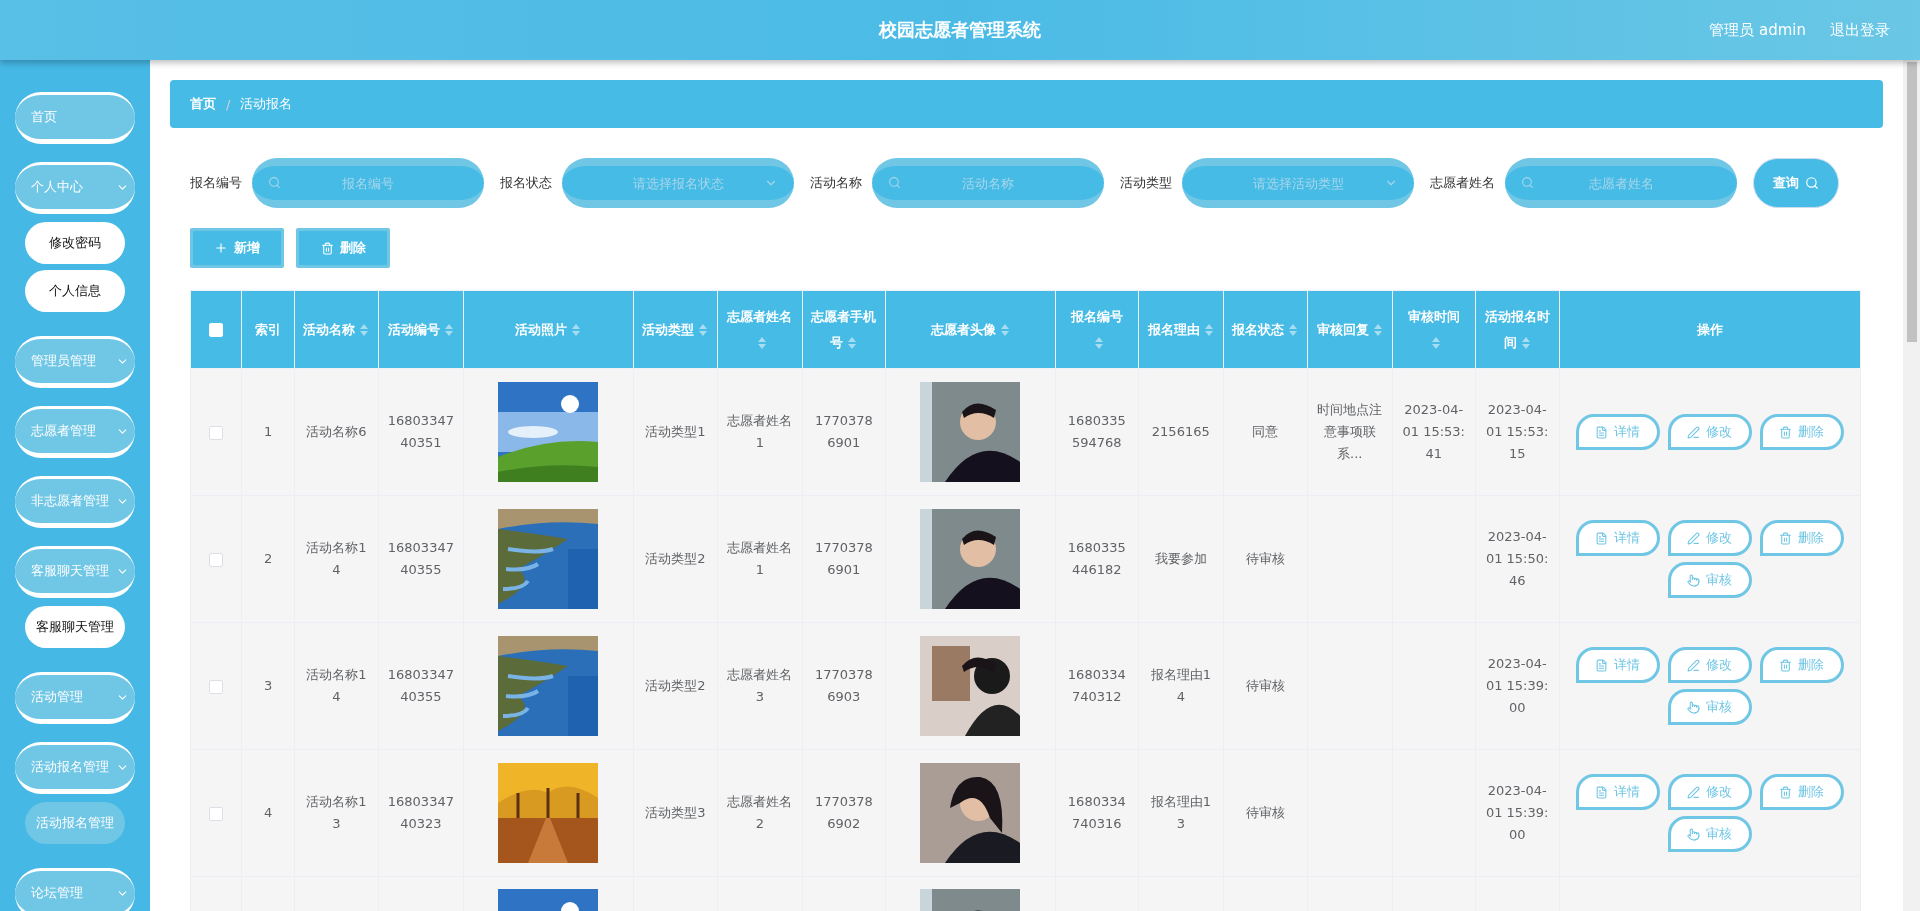 This screenshot has height=911, width=1920. Describe the element at coordinates (1757, 30) in the screenshot. I see `user-label: 管理员 admin` at that location.